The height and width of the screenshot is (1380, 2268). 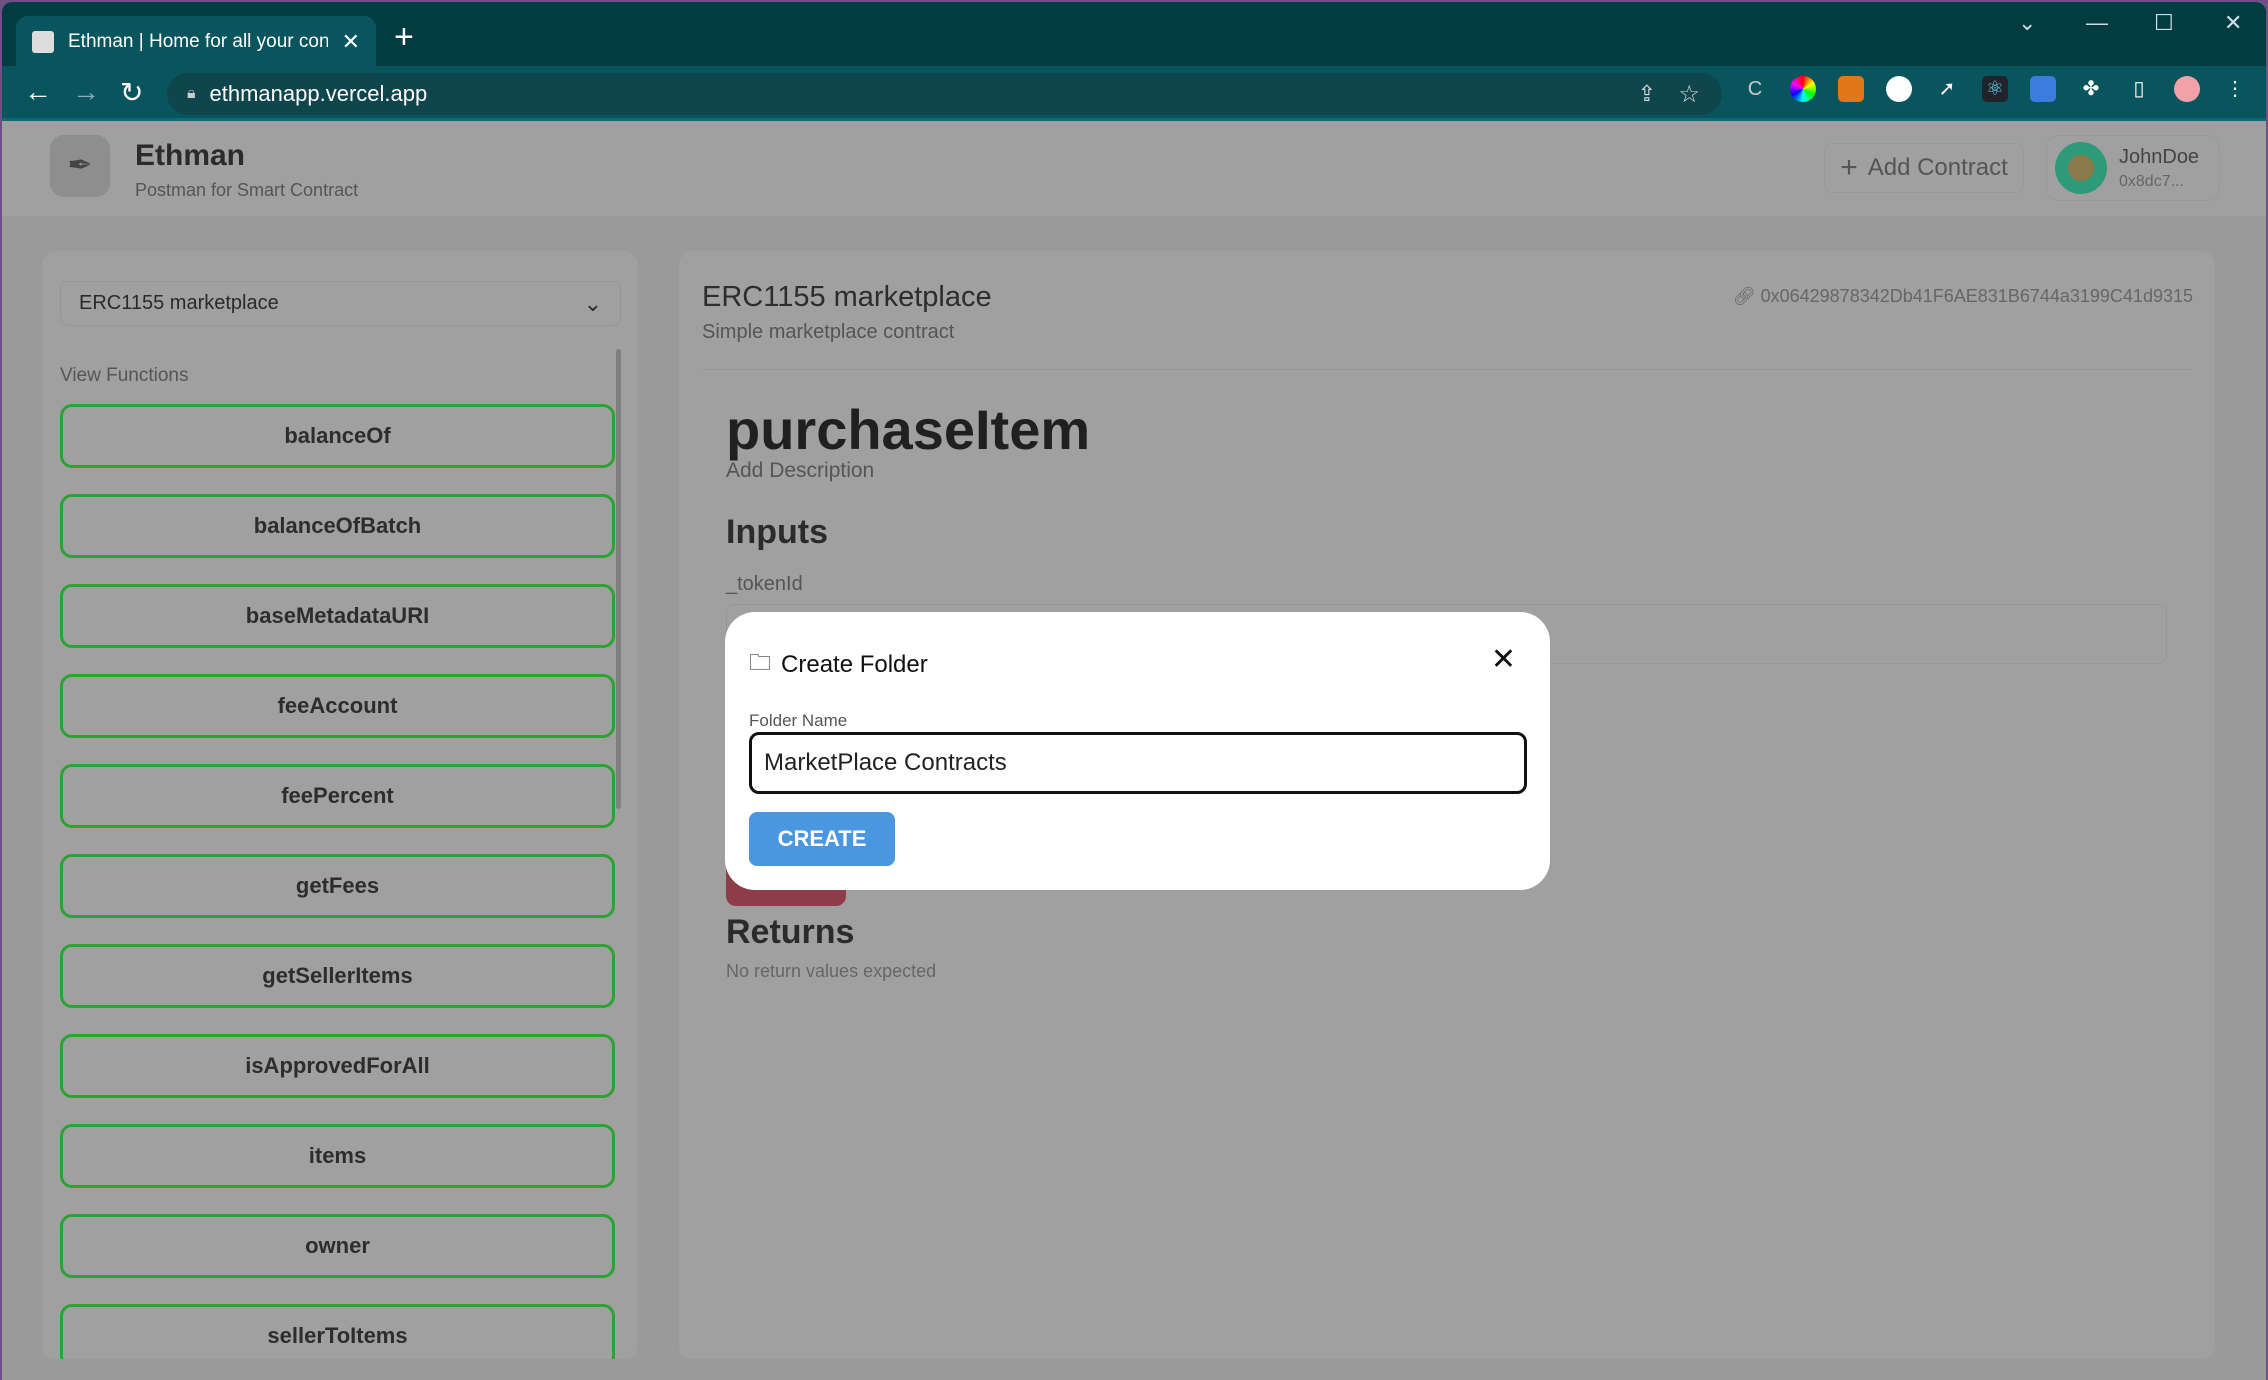 What do you see at coordinates (828, 332) in the screenshot?
I see `contract-description: Simple marketplace contract` at bounding box center [828, 332].